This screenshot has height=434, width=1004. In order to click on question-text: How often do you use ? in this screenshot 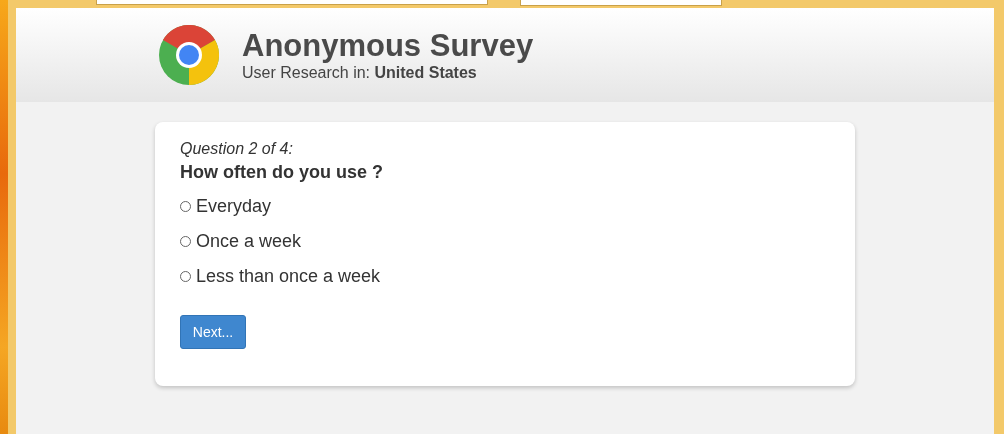, I will do `click(281, 172)`.